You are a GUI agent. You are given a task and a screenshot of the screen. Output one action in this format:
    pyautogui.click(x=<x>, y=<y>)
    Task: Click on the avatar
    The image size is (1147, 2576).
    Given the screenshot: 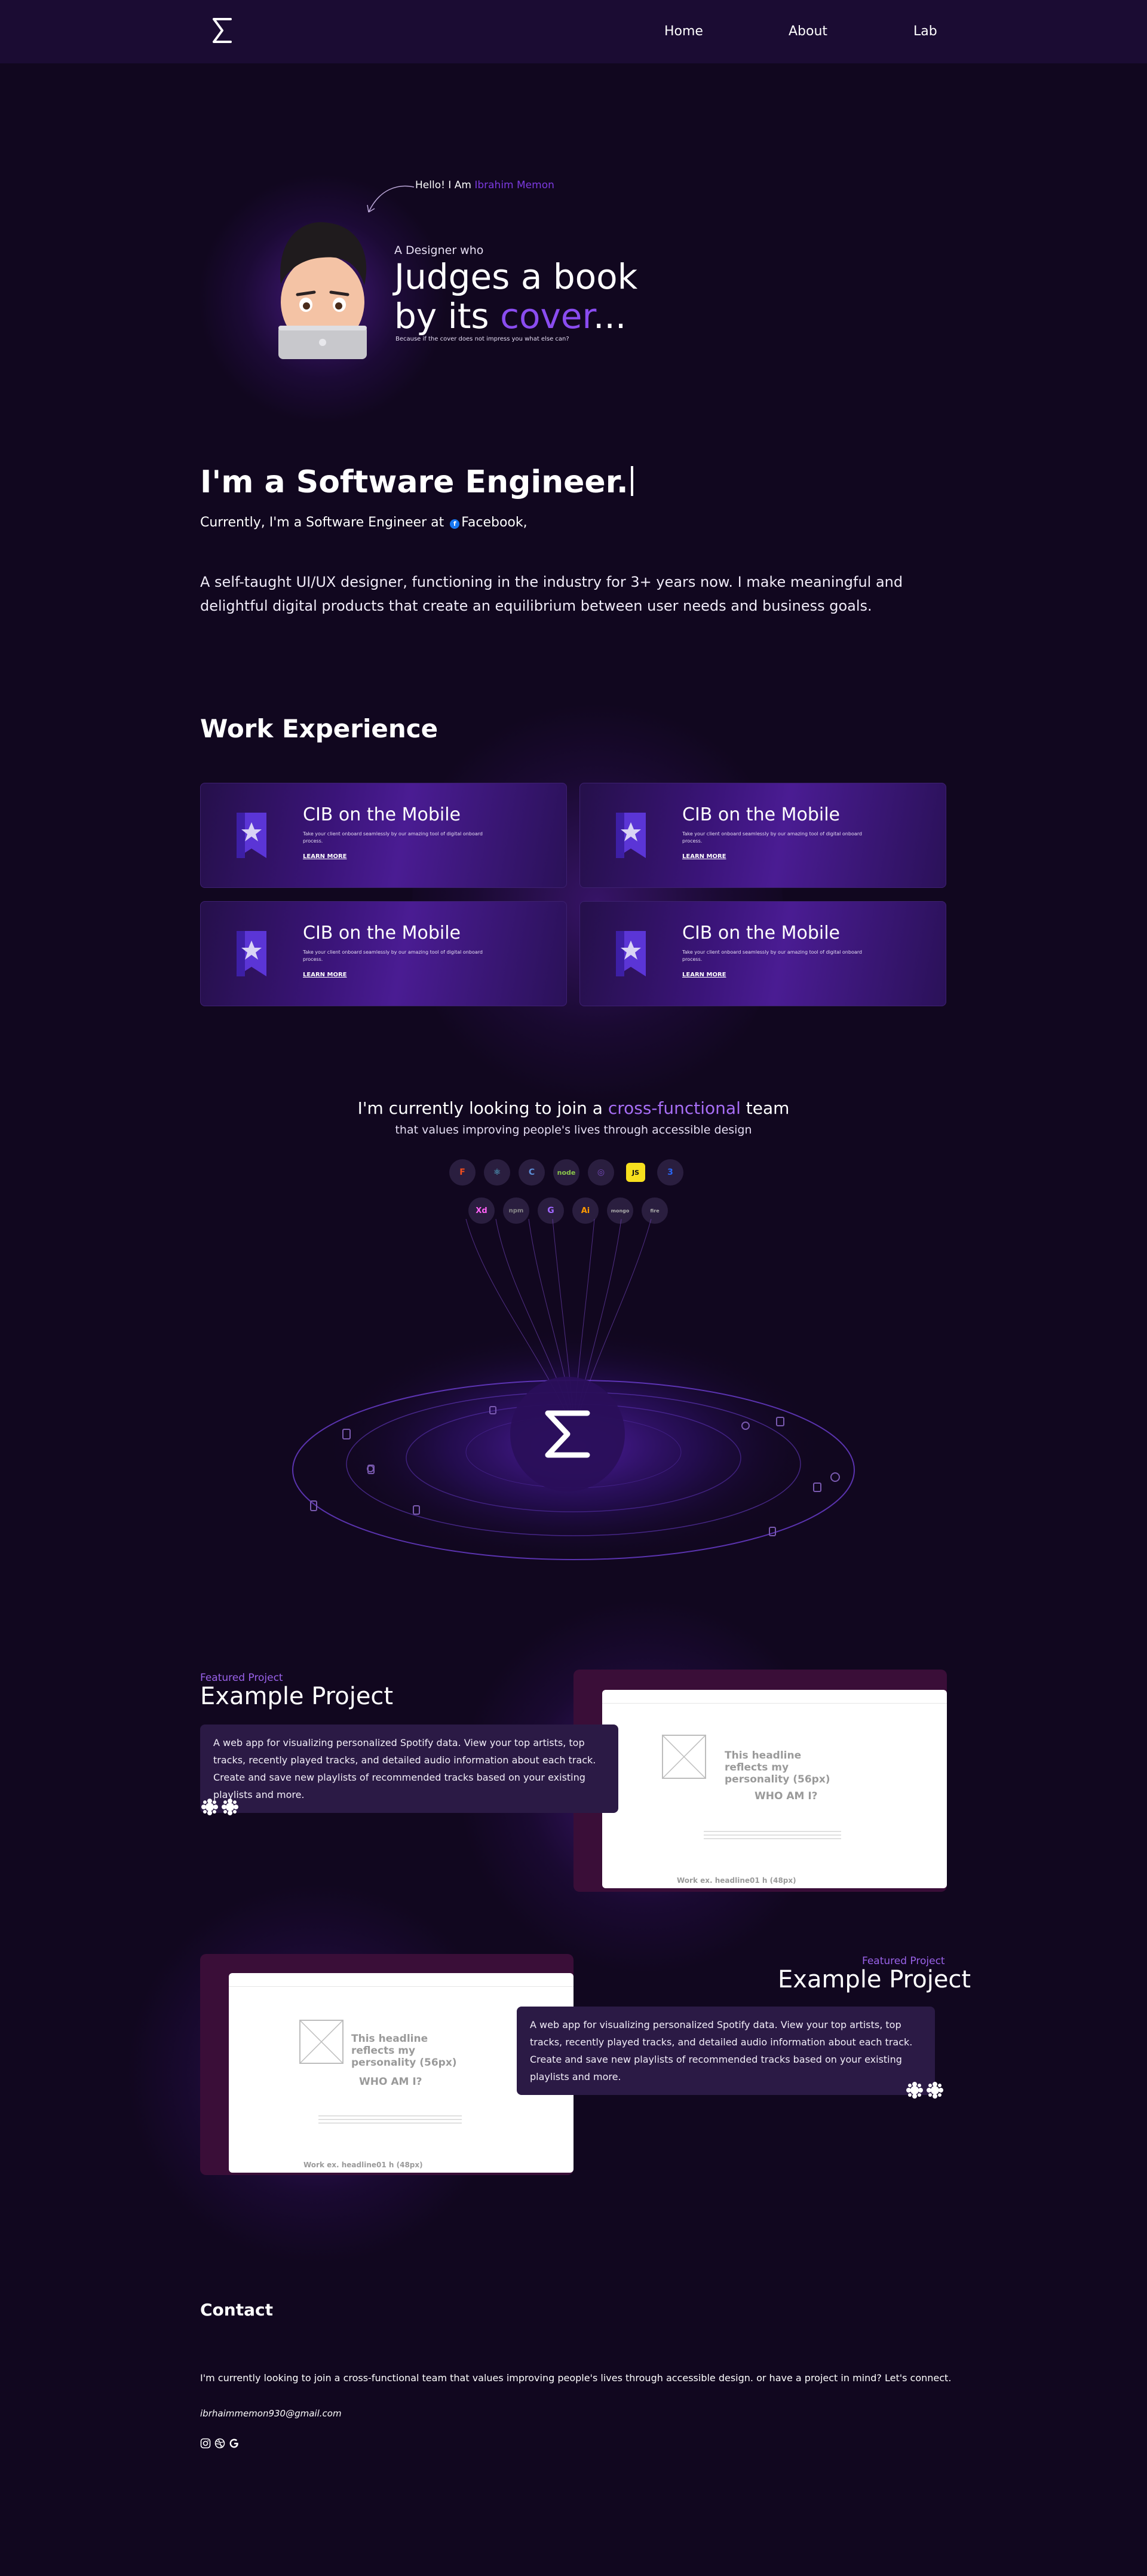 What is the action you would take?
    pyautogui.click(x=322, y=291)
    